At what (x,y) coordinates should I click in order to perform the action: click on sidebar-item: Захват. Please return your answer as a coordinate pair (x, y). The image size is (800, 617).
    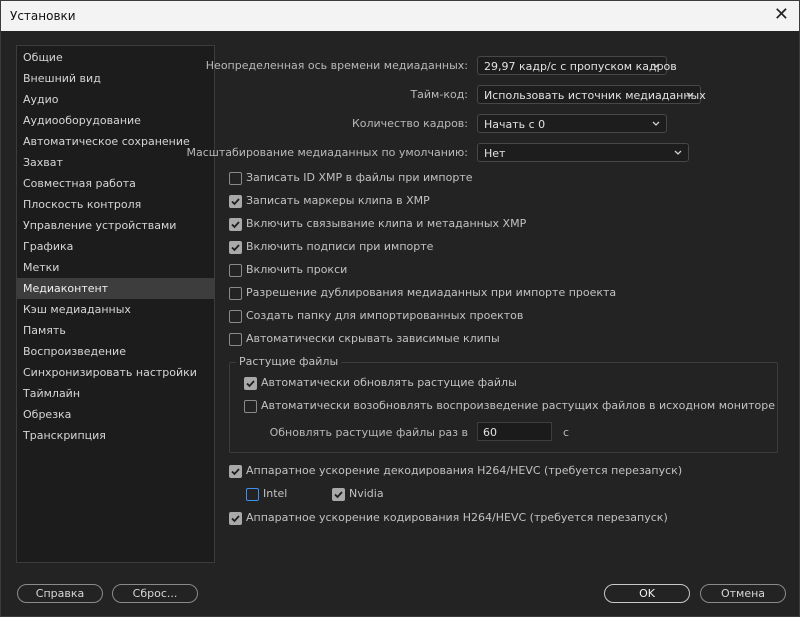
    Looking at the image, I should click on (115, 162).